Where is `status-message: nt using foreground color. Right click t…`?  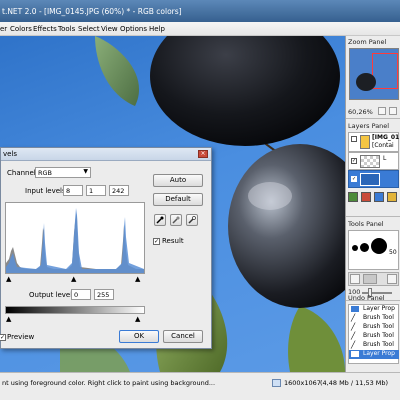
status-message: nt using foreground color. Right click t… is located at coordinates (109, 383).